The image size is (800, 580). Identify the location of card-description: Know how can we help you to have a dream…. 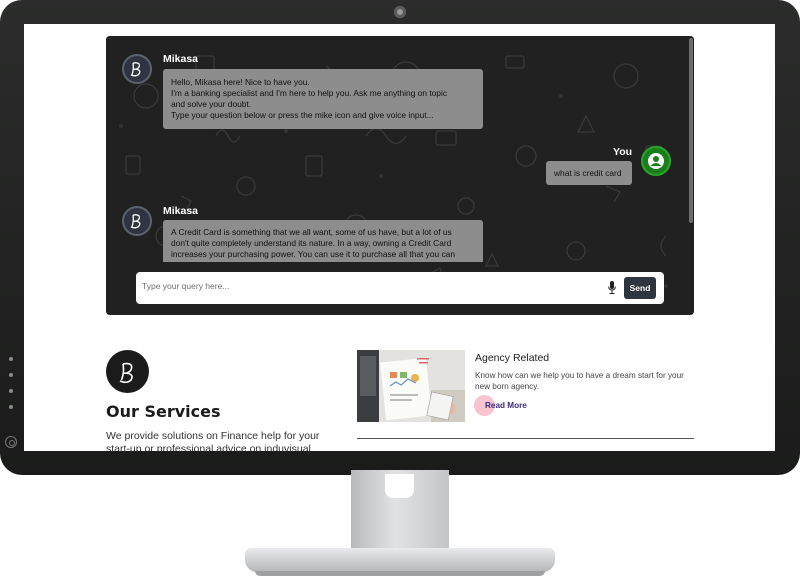
(579, 381).